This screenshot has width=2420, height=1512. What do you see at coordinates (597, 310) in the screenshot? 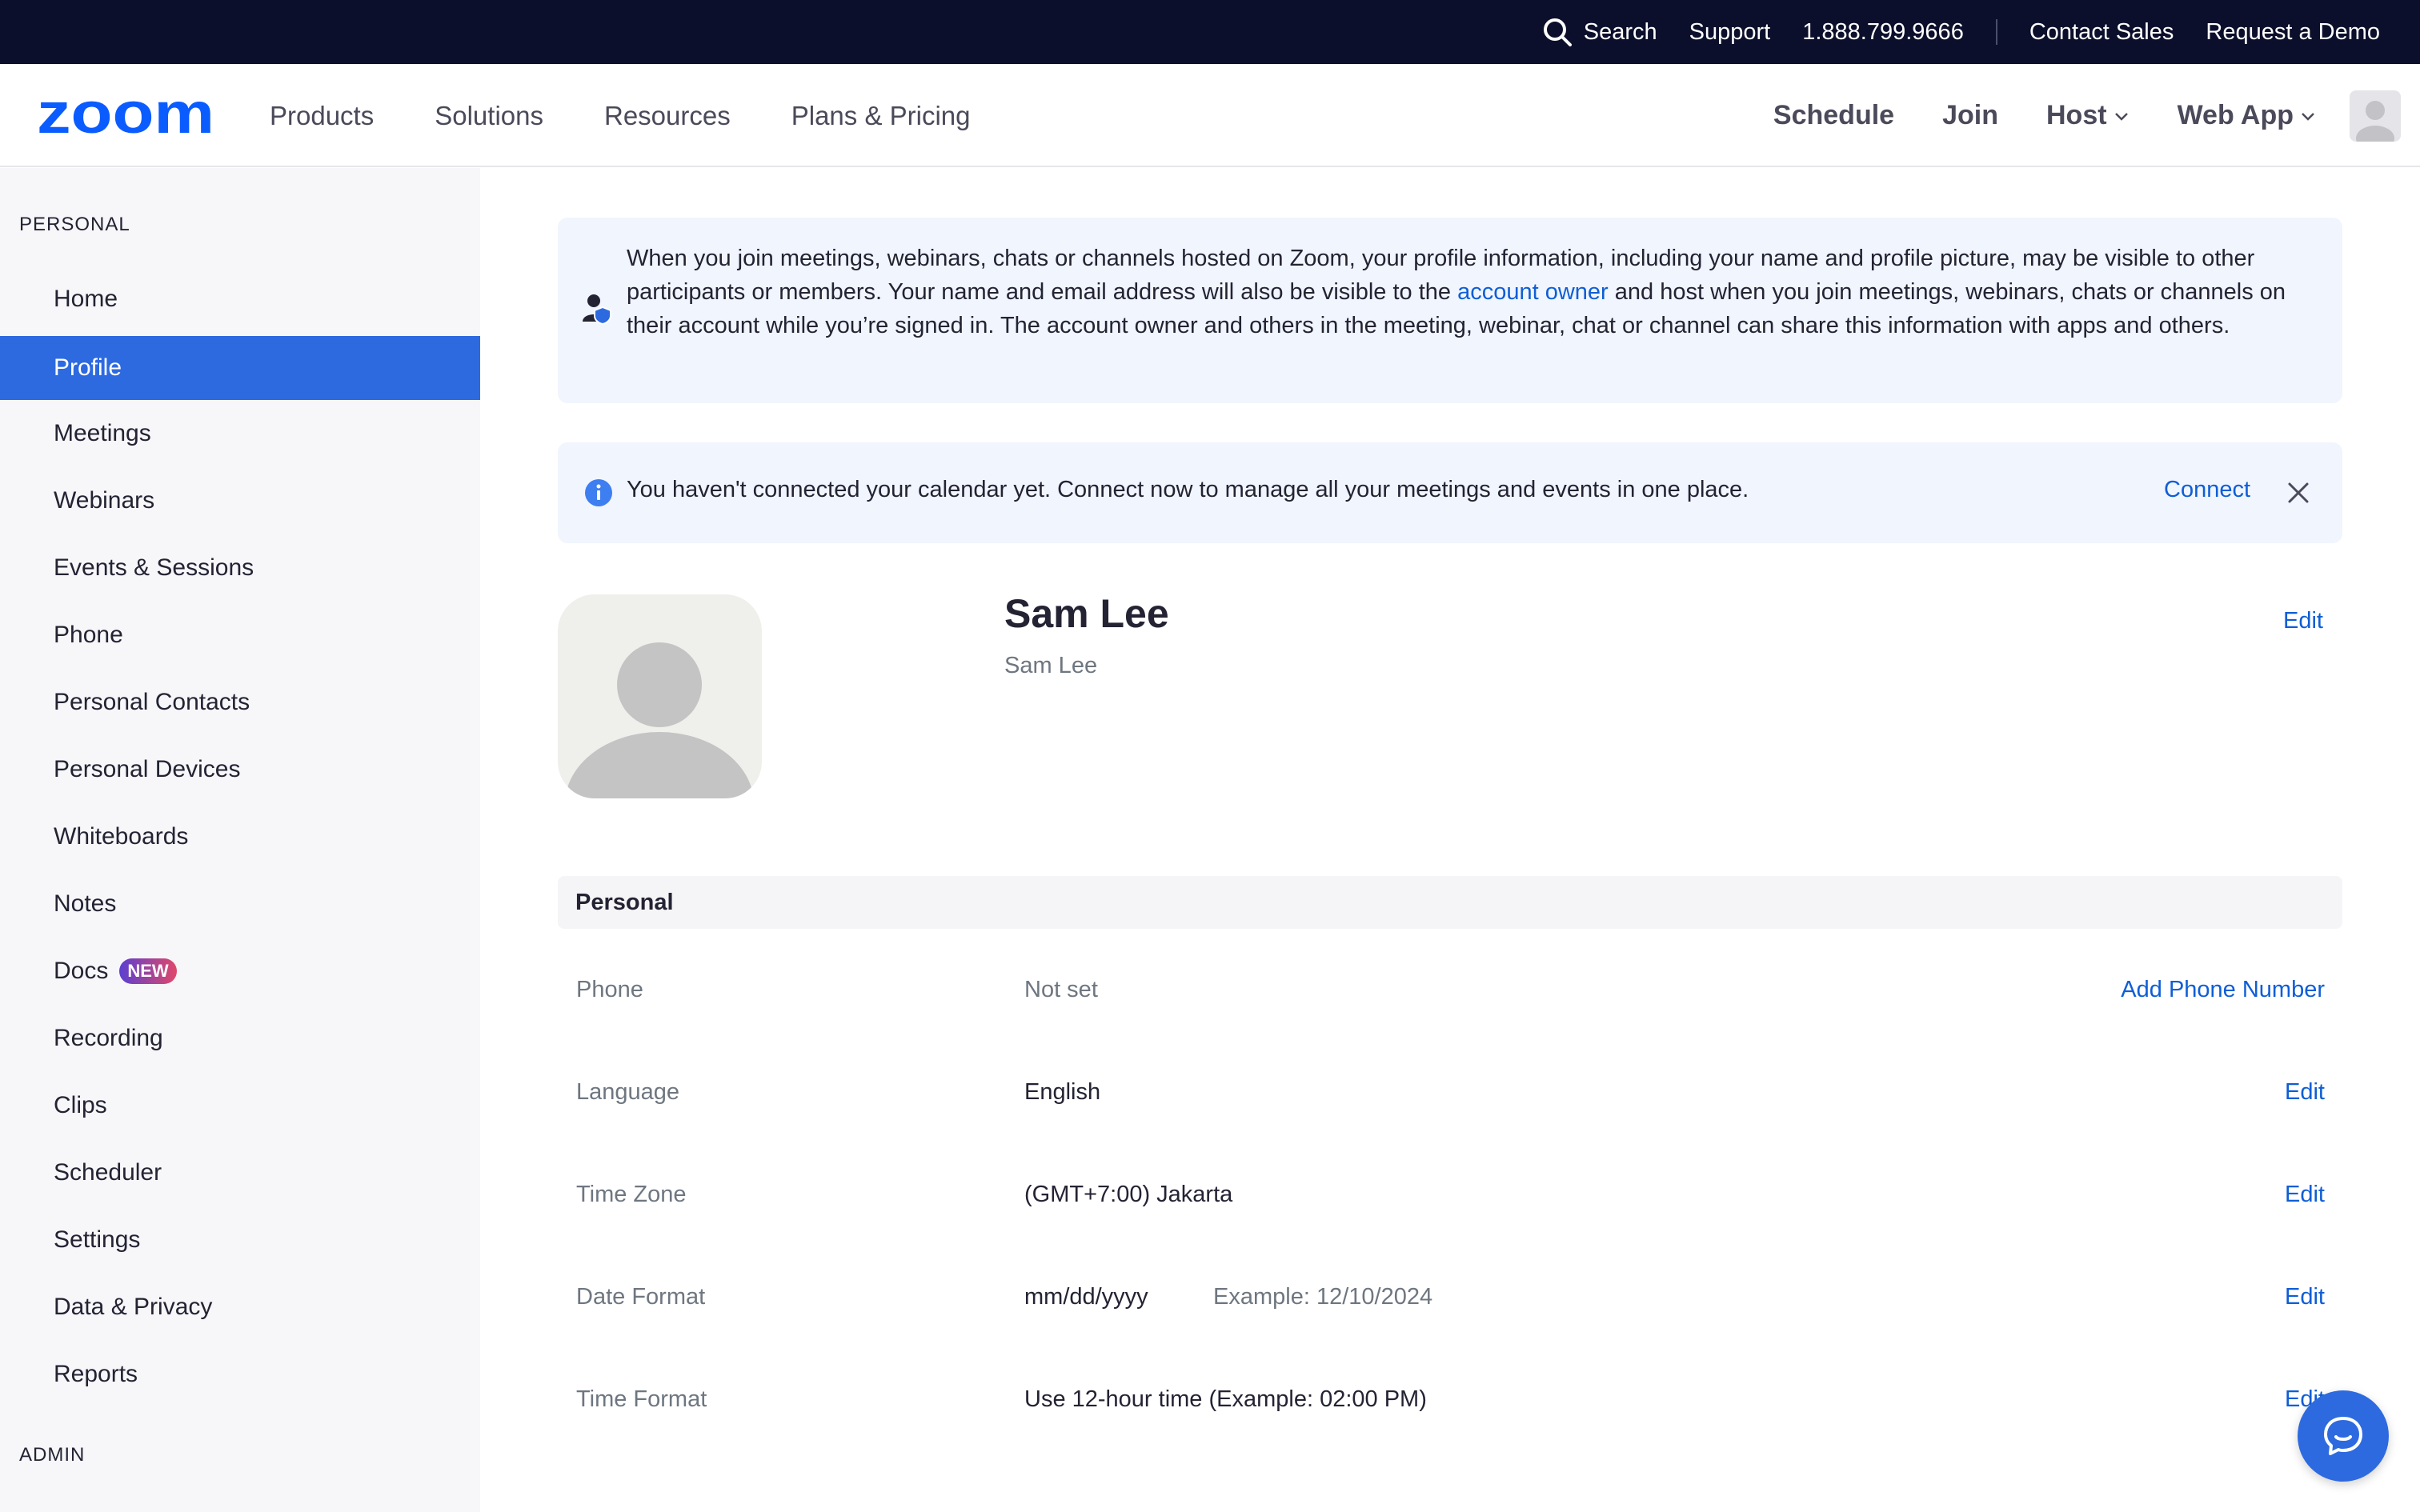
I see `user-shield-icon` at bounding box center [597, 310].